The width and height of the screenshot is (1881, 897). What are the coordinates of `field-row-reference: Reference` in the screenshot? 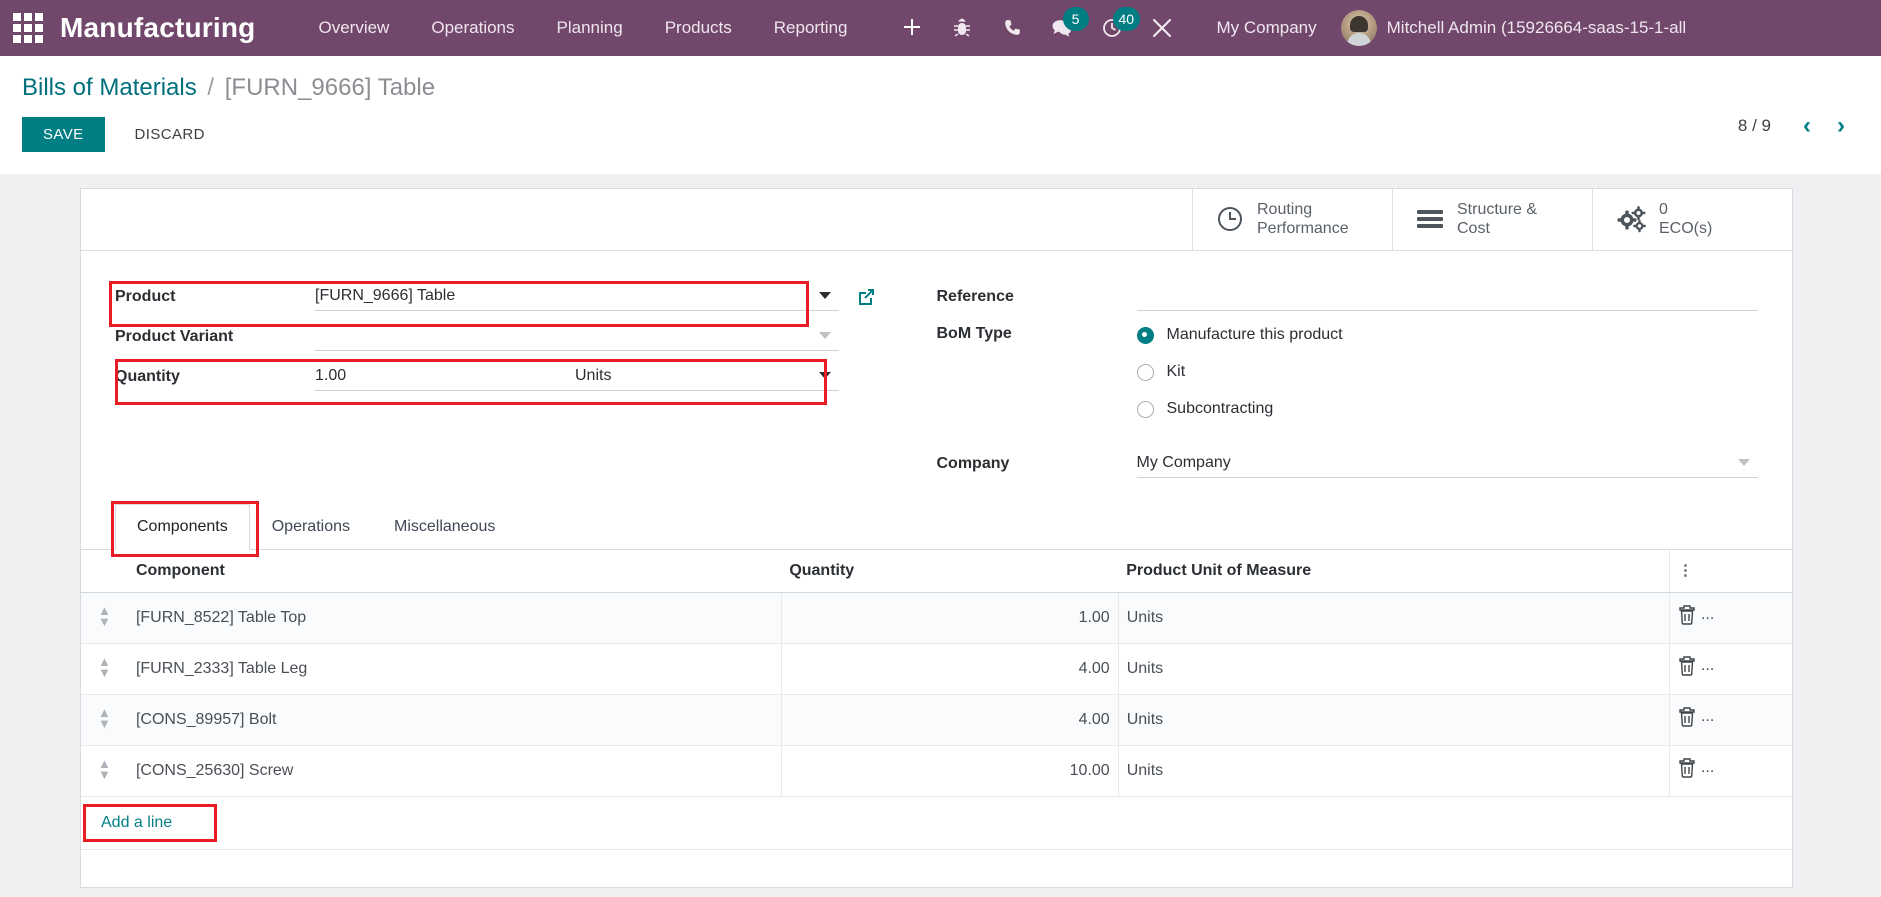 It's located at (1347, 297).